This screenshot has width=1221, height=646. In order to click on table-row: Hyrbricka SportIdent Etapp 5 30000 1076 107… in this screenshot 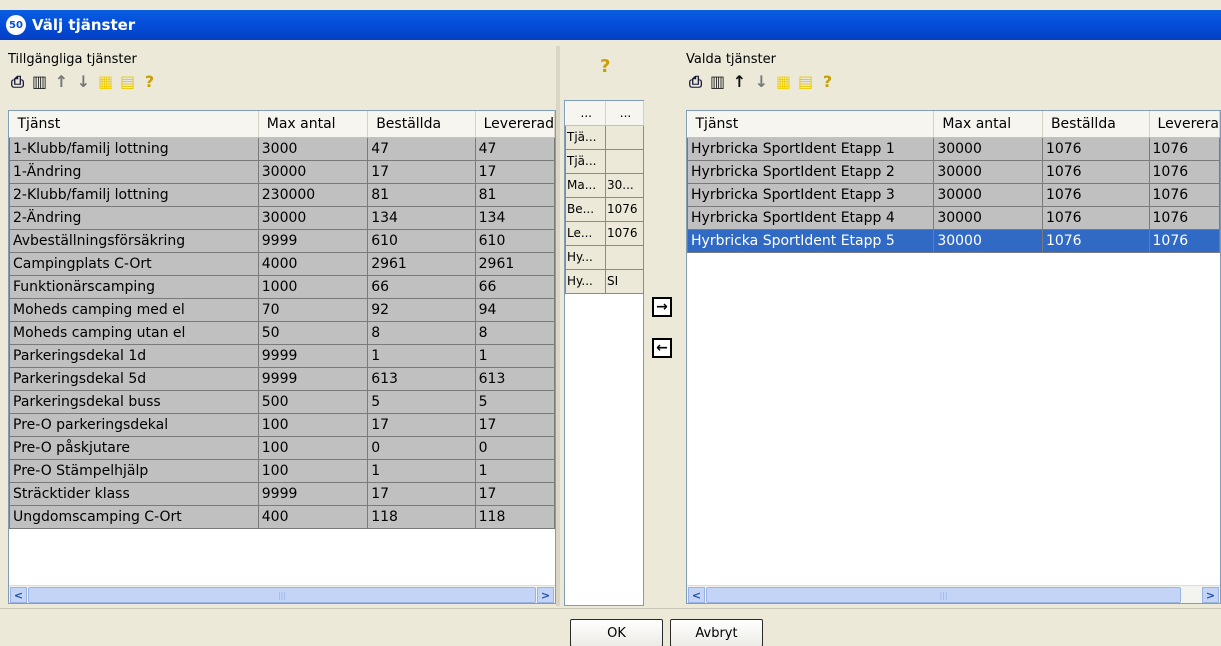, I will do `click(953, 240)`.